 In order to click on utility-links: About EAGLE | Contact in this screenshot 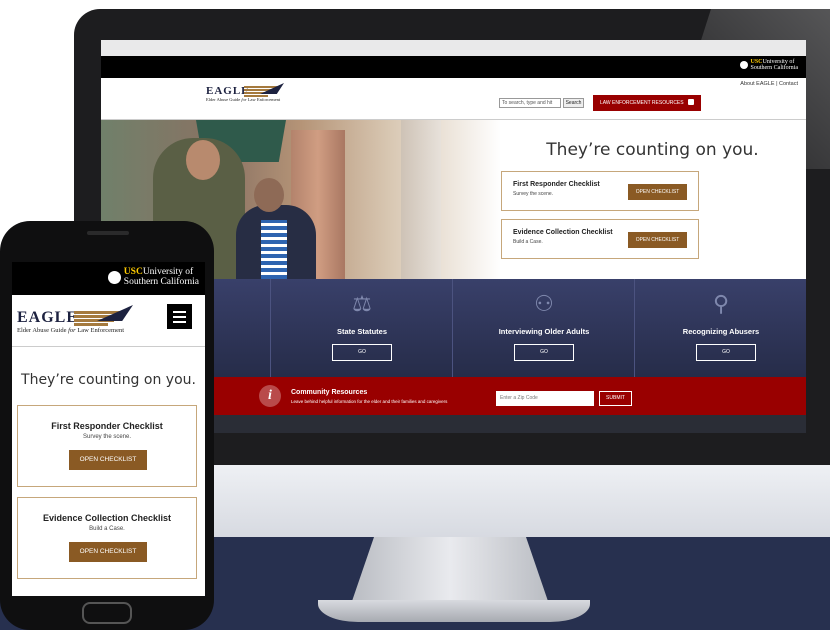, I will do `click(769, 84)`.